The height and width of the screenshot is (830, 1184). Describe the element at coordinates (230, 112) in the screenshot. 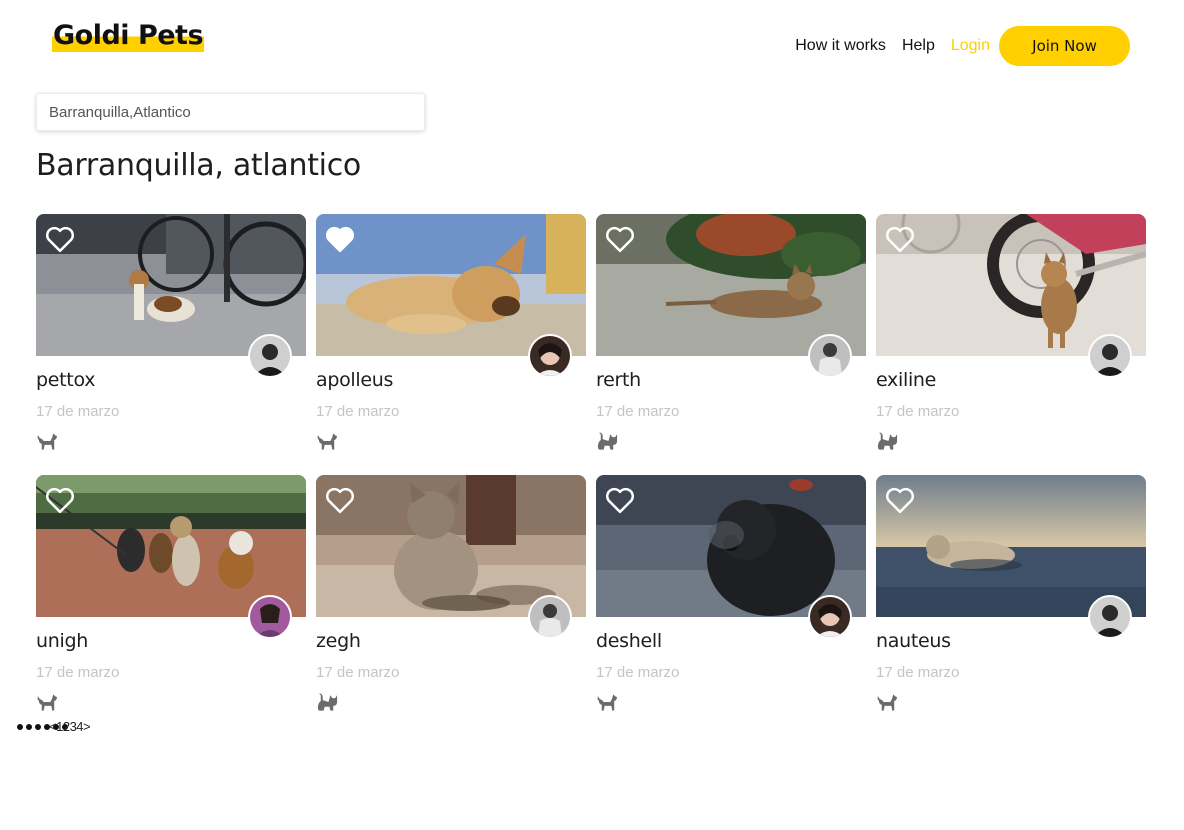

I see `location-search-input` at that location.